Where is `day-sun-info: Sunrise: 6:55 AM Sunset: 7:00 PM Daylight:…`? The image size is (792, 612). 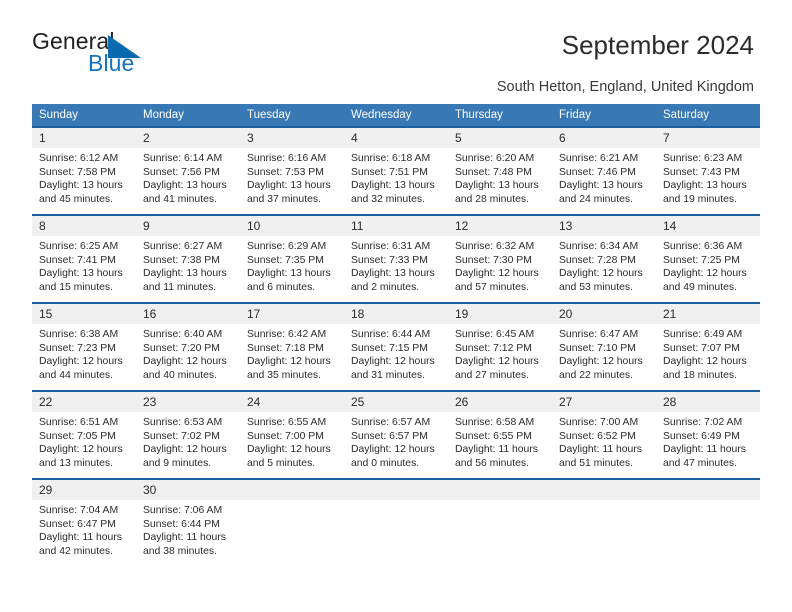
day-sun-info: Sunrise: 6:55 AM Sunset: 7:00 PM Daylight:… is located at coordinates (292, 441).